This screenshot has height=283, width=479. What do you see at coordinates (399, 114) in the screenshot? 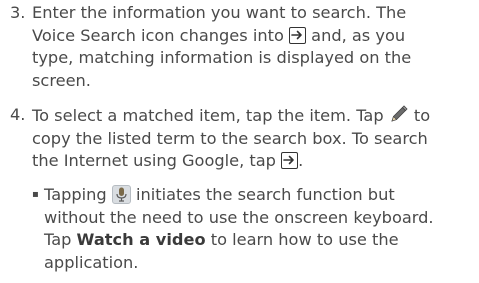
I see `pencil-icon` at bounding box center [399, 114].